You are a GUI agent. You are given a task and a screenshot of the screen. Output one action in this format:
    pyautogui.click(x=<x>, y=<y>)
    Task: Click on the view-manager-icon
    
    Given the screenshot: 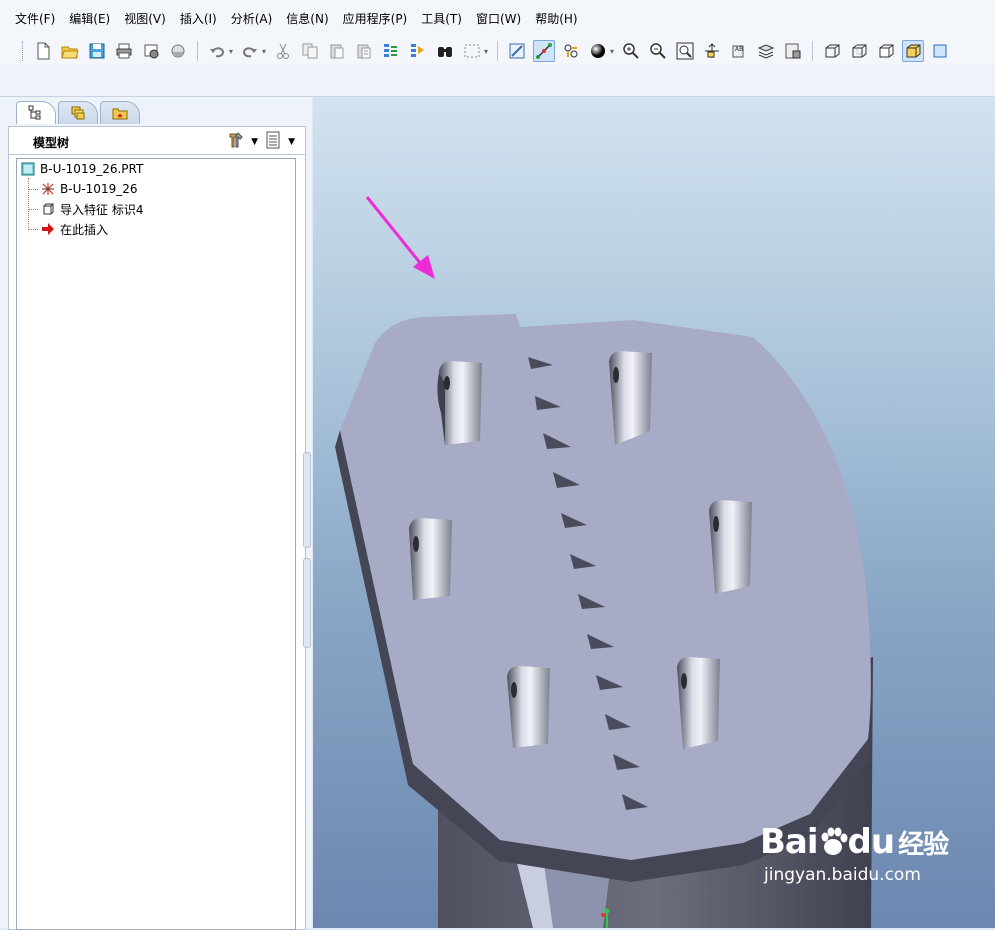 What is the action you would take?
    pyautogui.click(x=793, y=51)
    